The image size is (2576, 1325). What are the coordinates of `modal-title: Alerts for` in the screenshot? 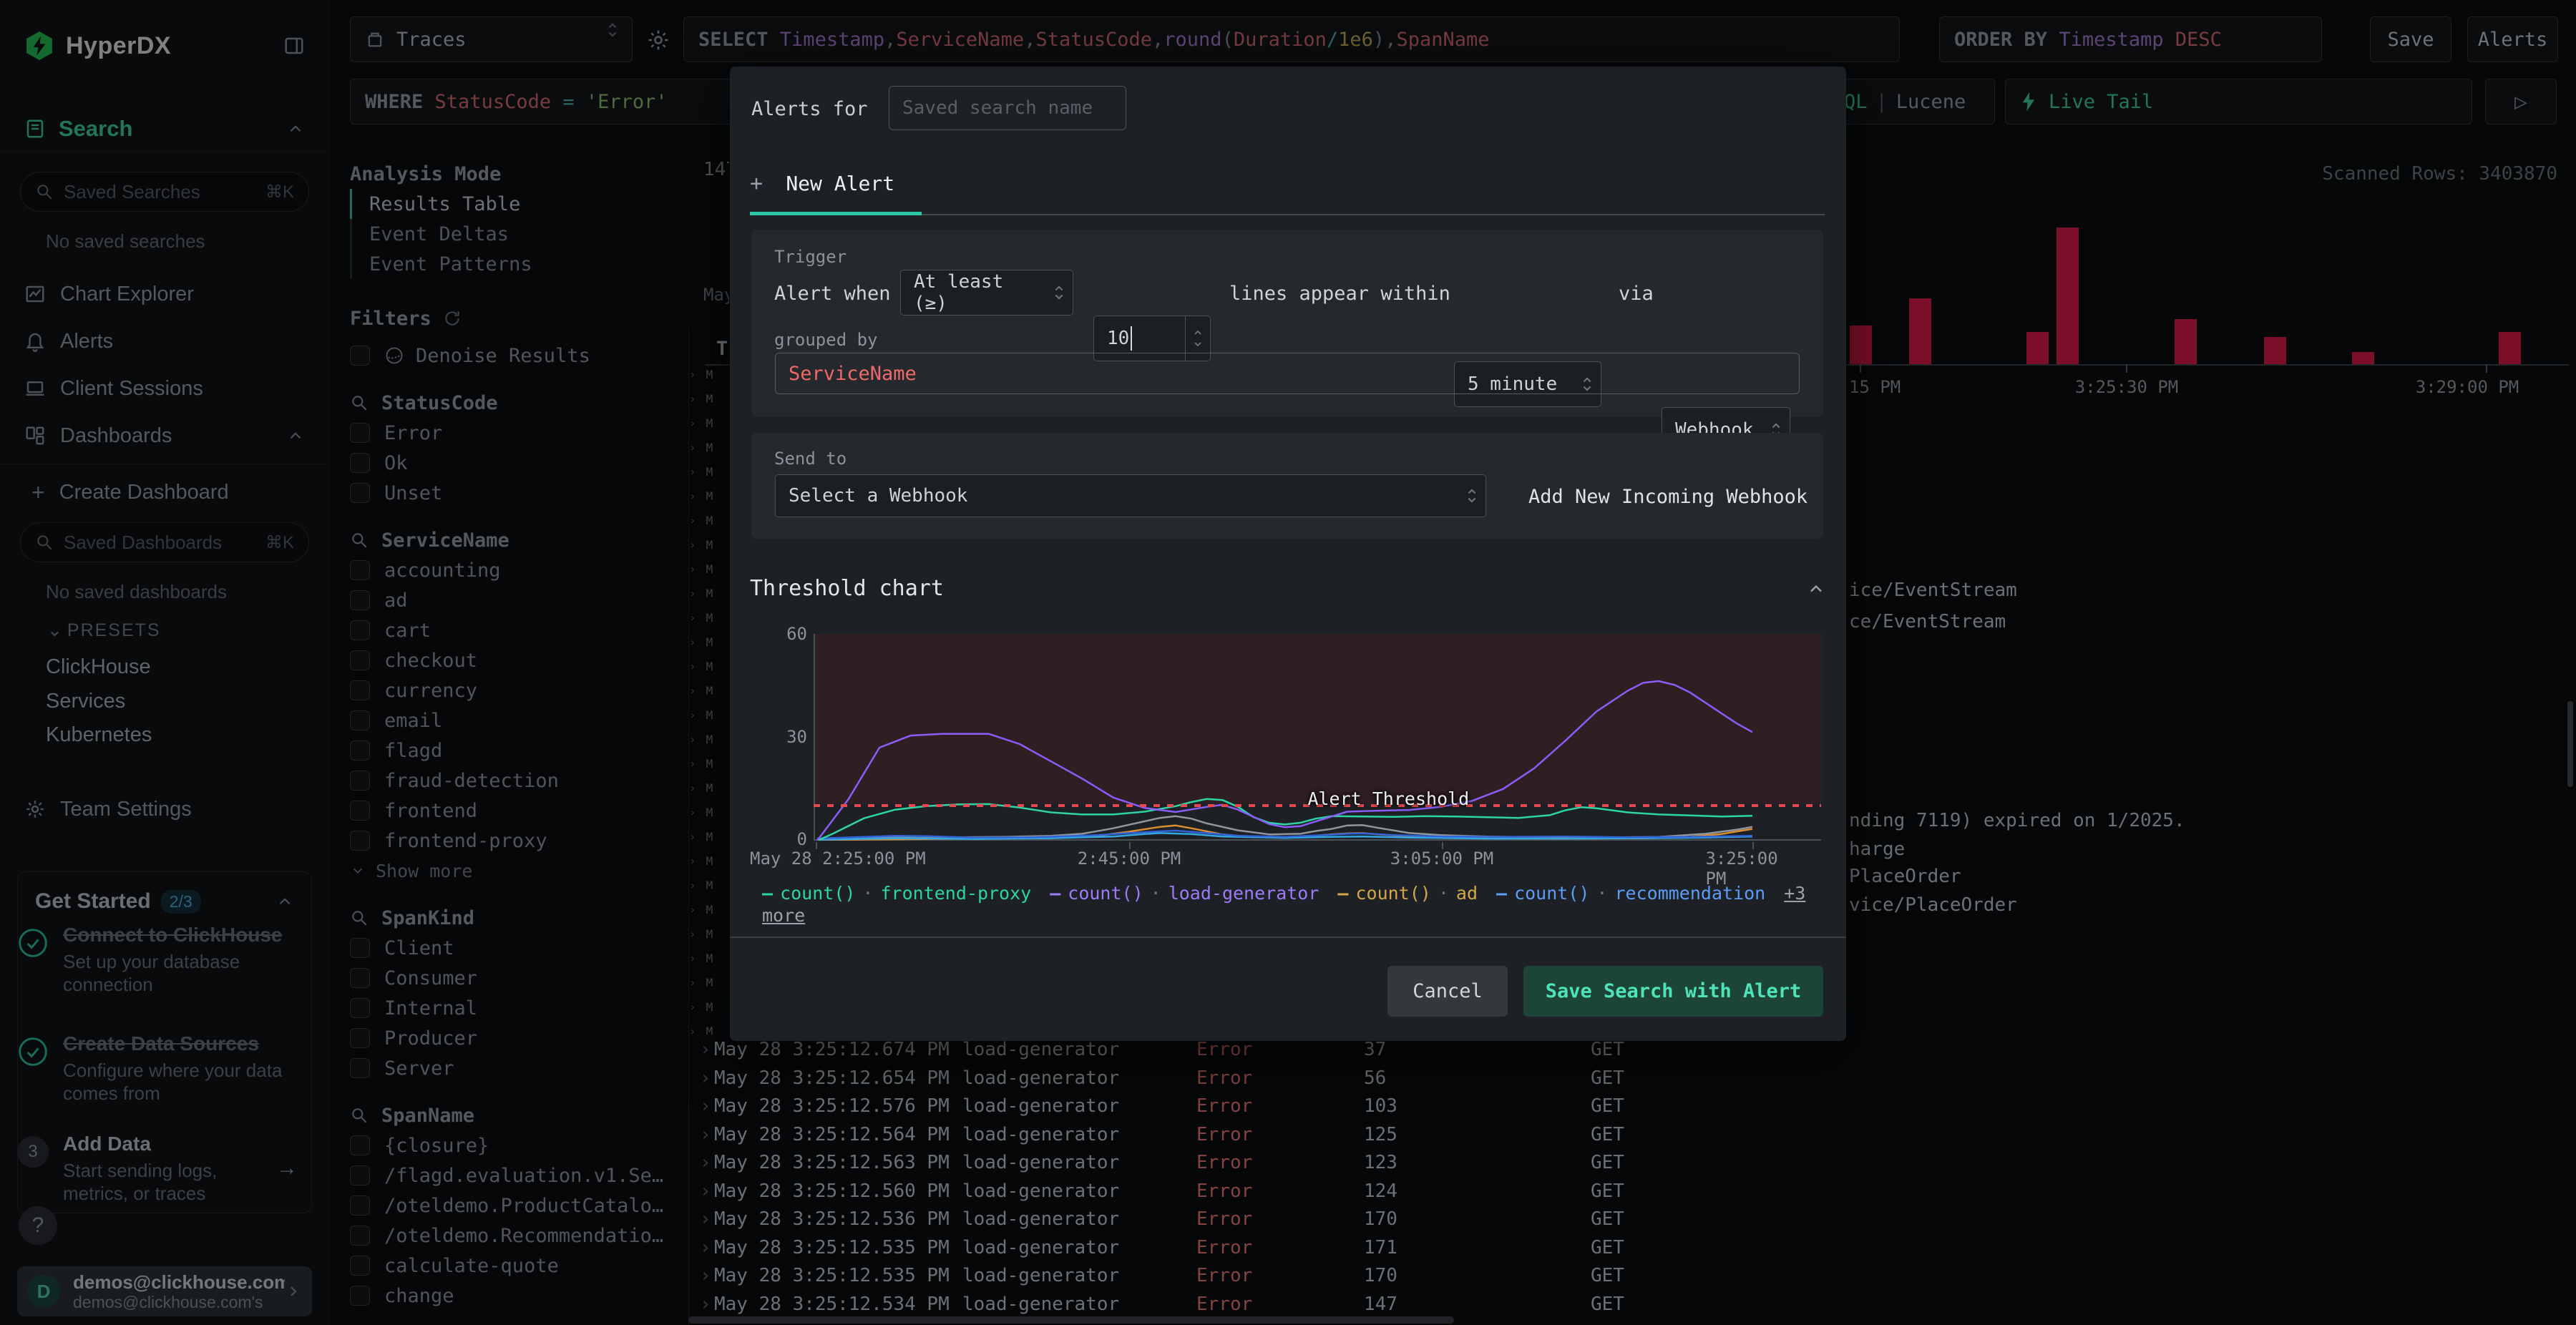 It's located at (809, 109).